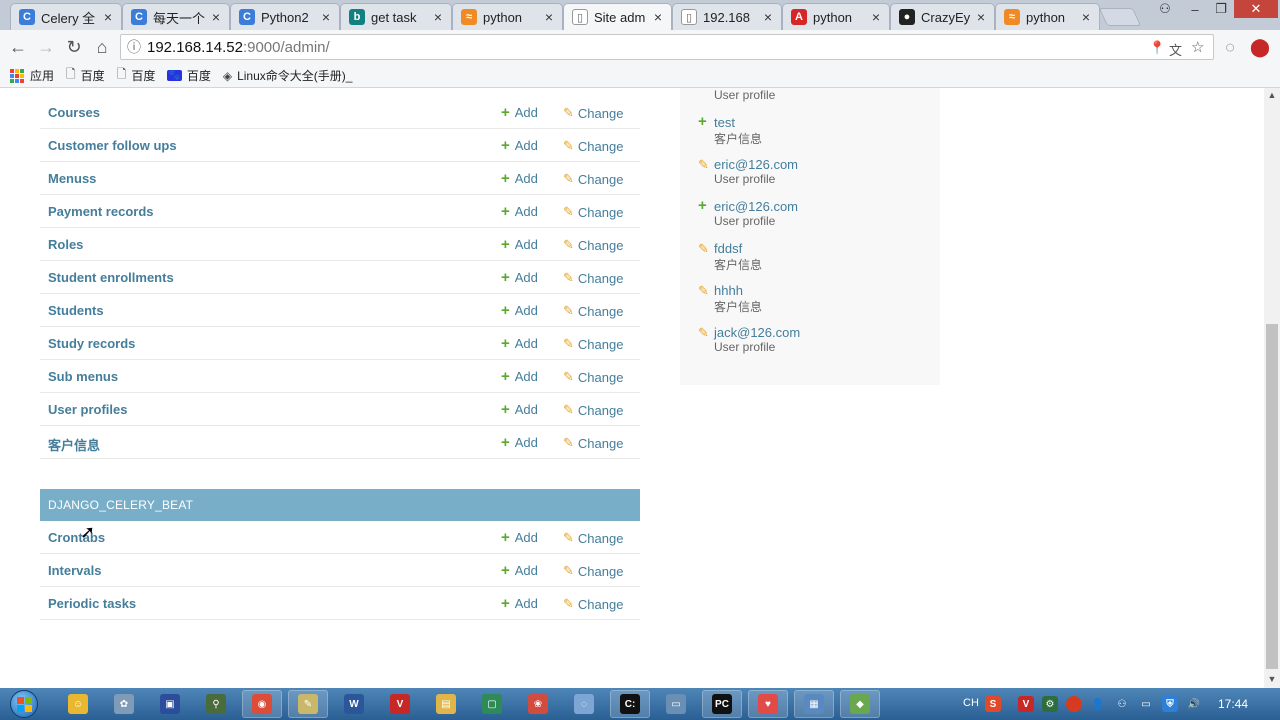 The image size is (1280, 720). Describe the element at coordinates (836, 16) in the screenshot. I see `tab-7: Apython ×` at that location.